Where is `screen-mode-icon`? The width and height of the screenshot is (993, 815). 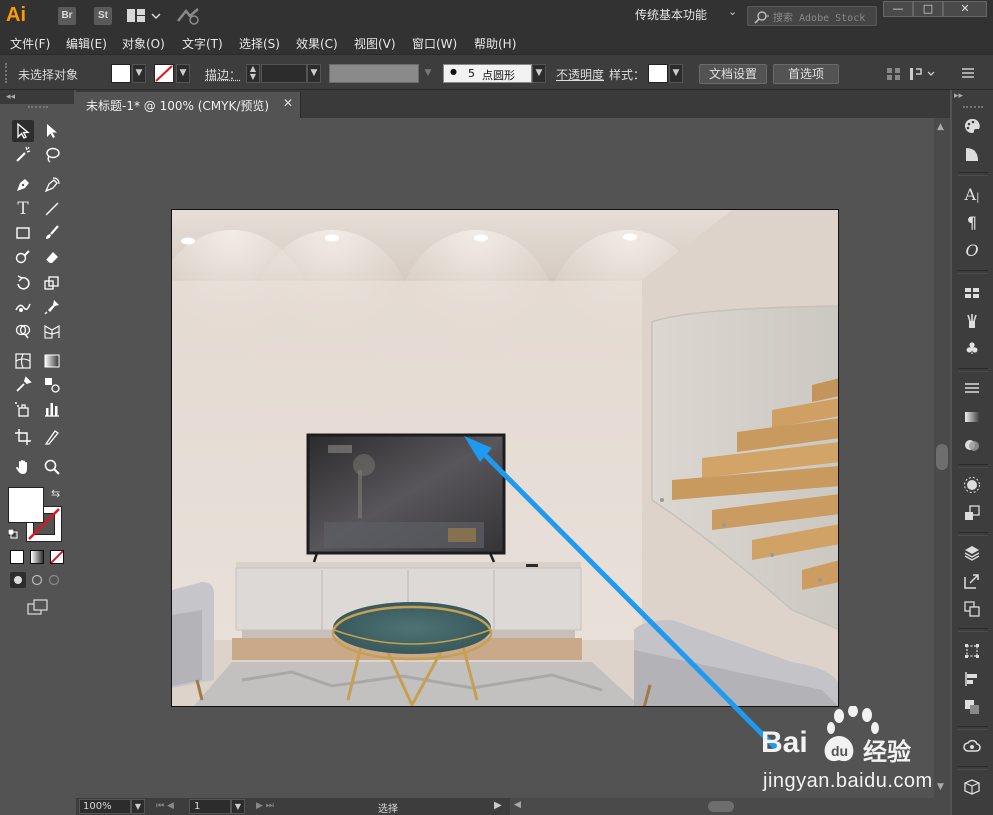 screen-mode-icon is located at coordinates (38, 608).